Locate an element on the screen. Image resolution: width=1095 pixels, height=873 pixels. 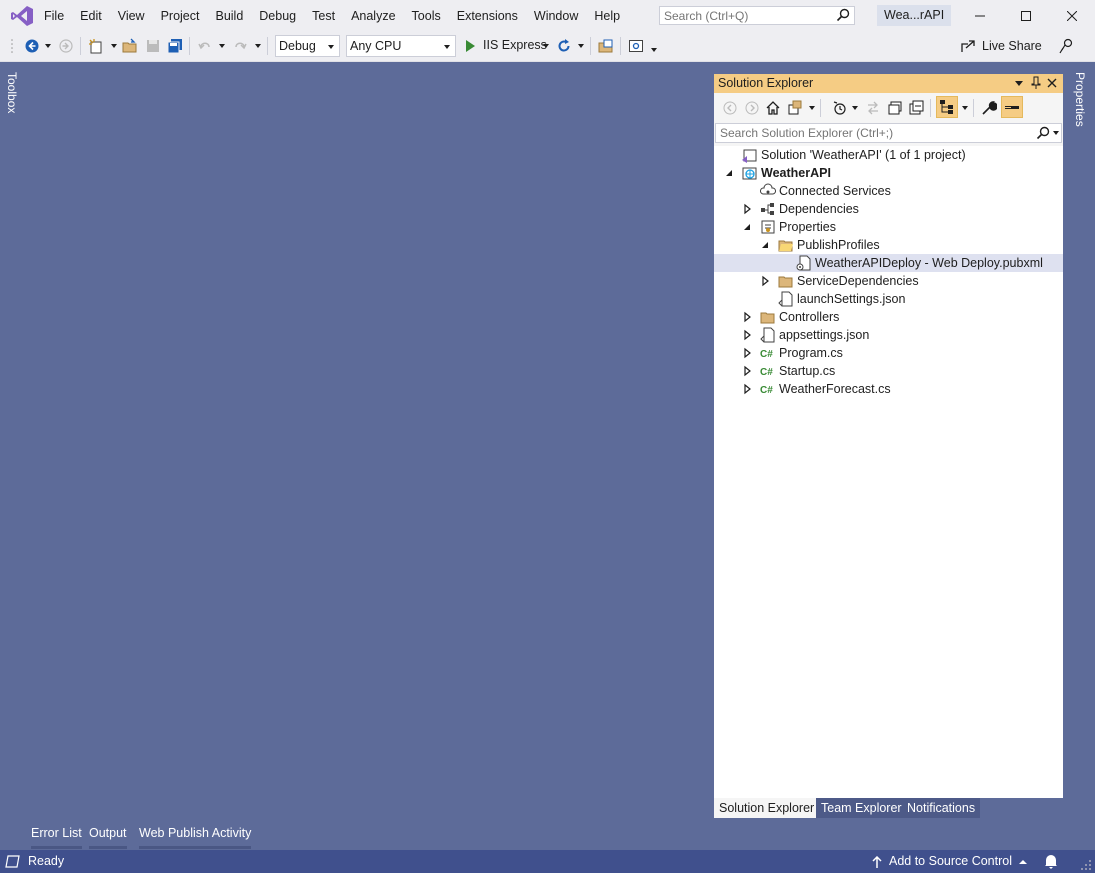
filter-dropdown-icon is located at coordinates (855, 108).